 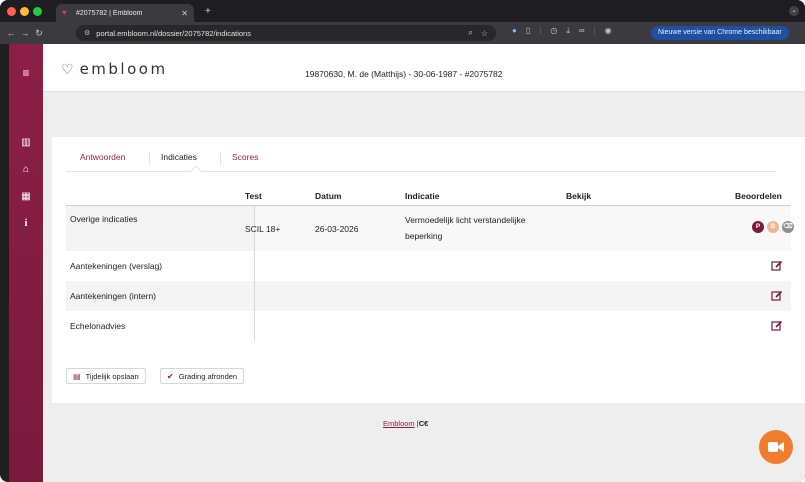 What do you see at coordinates (582, 31) in the screenshot?
I see `link-icon: ∞` at bounding box center [582, 31].